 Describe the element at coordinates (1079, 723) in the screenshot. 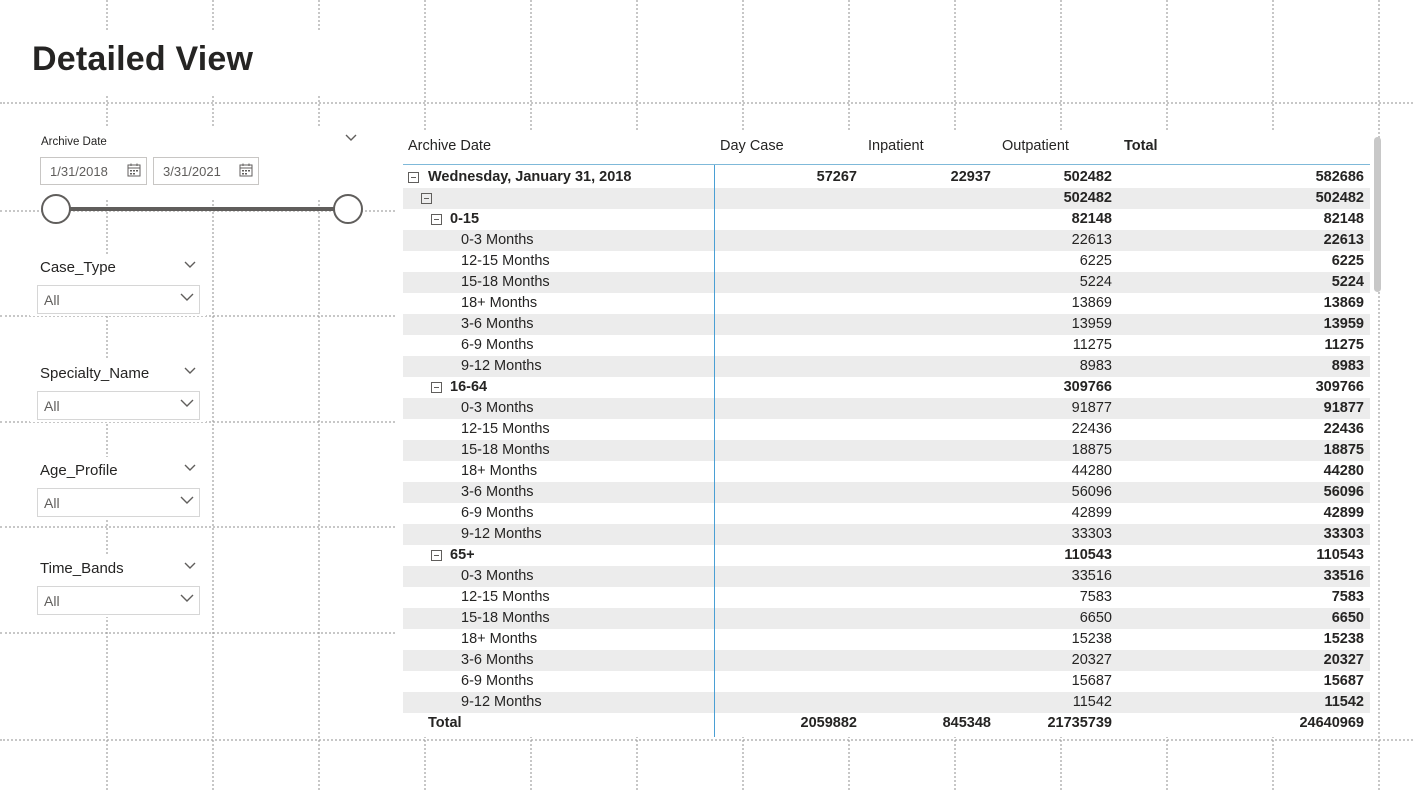

I see `total-outpatient: 21735739` at that location.